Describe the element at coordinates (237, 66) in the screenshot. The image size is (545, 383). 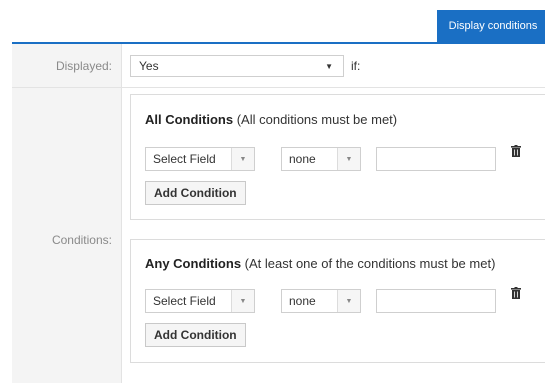
I see `displayed-select: Yes ▼` at that location.